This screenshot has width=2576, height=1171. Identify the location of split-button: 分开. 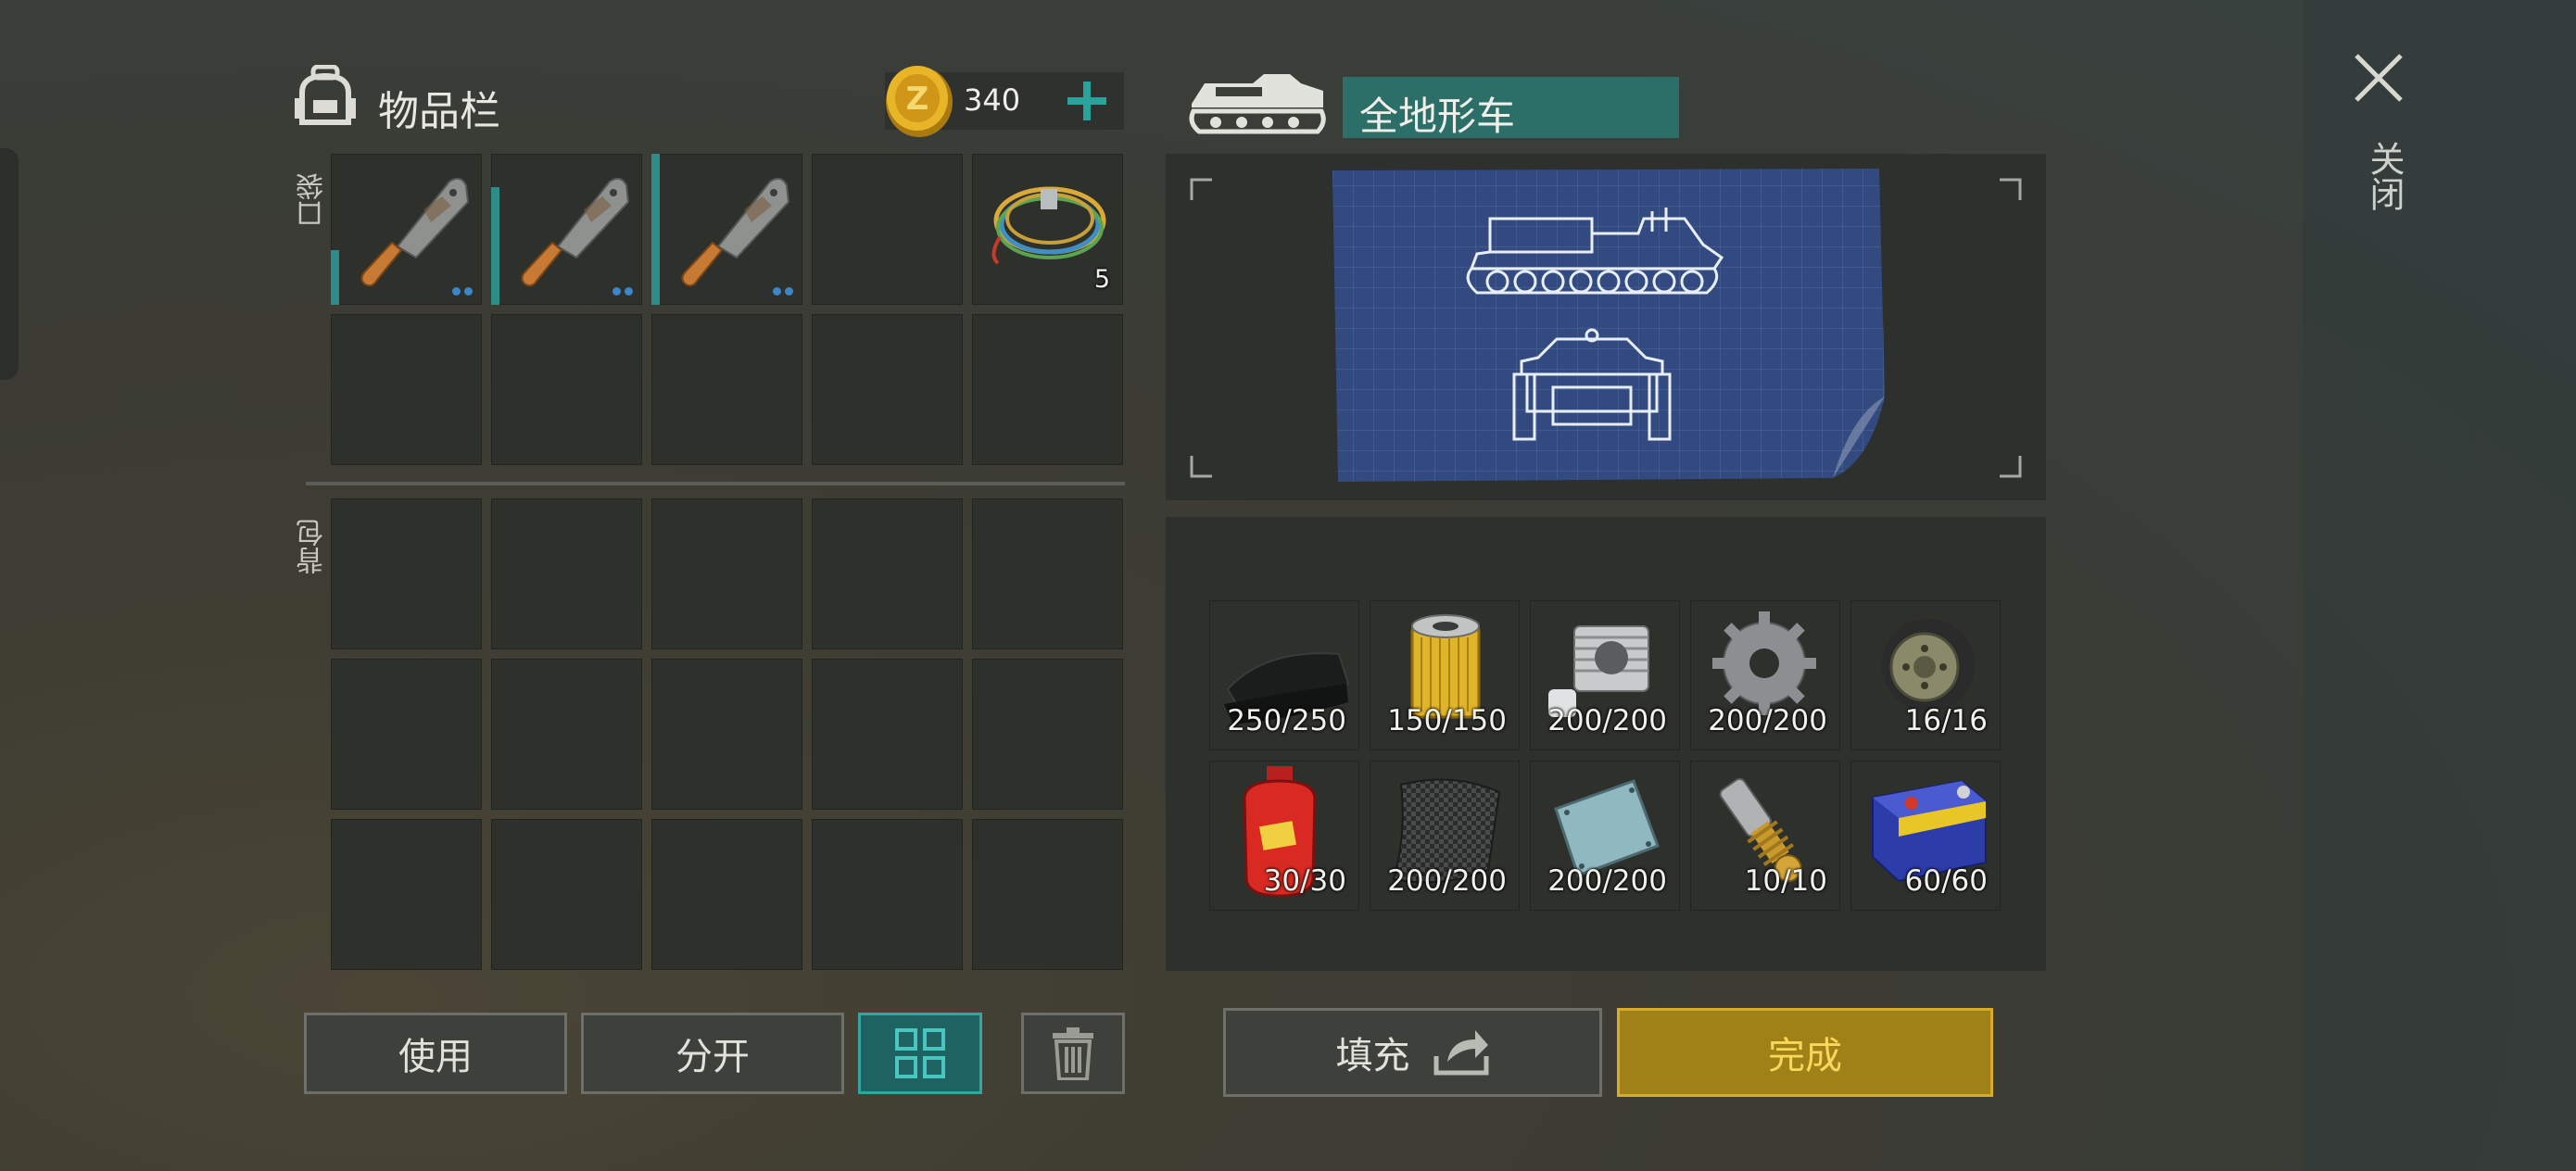
(712, 1053).